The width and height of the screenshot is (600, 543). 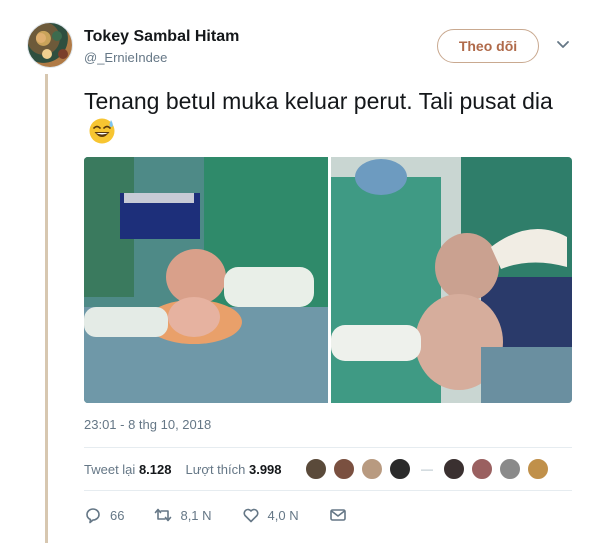 I want to click on avatar, so click(x=50, y=45).